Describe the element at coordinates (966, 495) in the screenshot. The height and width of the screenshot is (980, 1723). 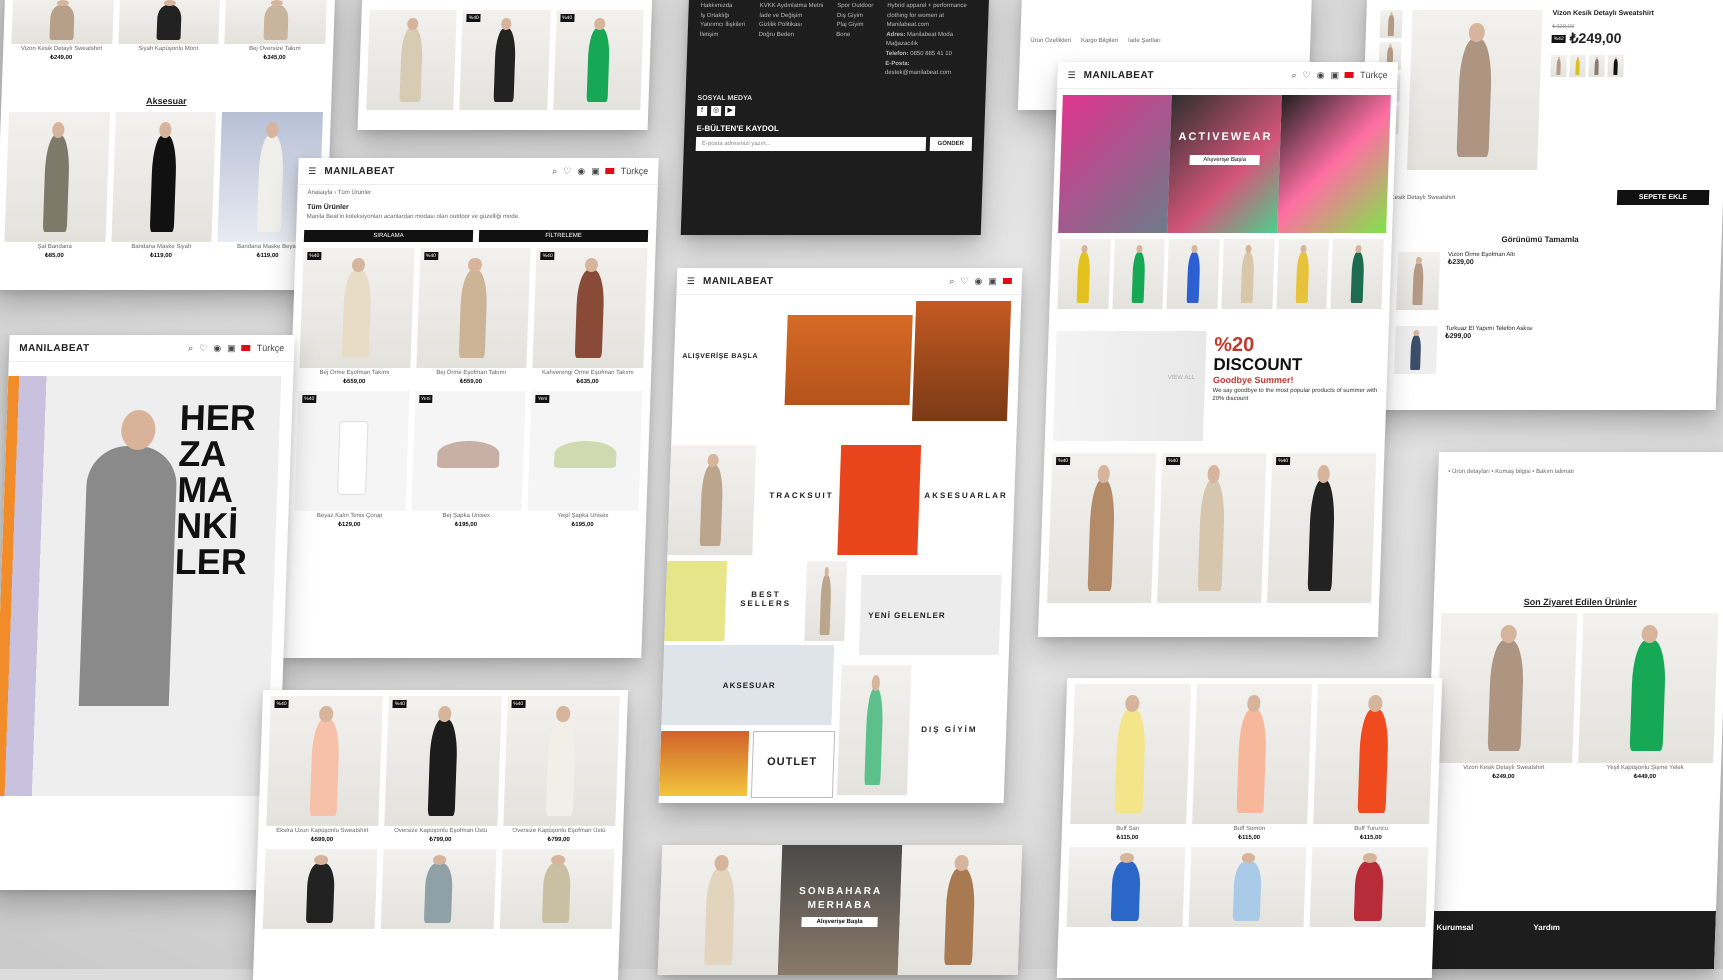
I see `category-aksesuarlar: AKSESUARLAR` at that location.